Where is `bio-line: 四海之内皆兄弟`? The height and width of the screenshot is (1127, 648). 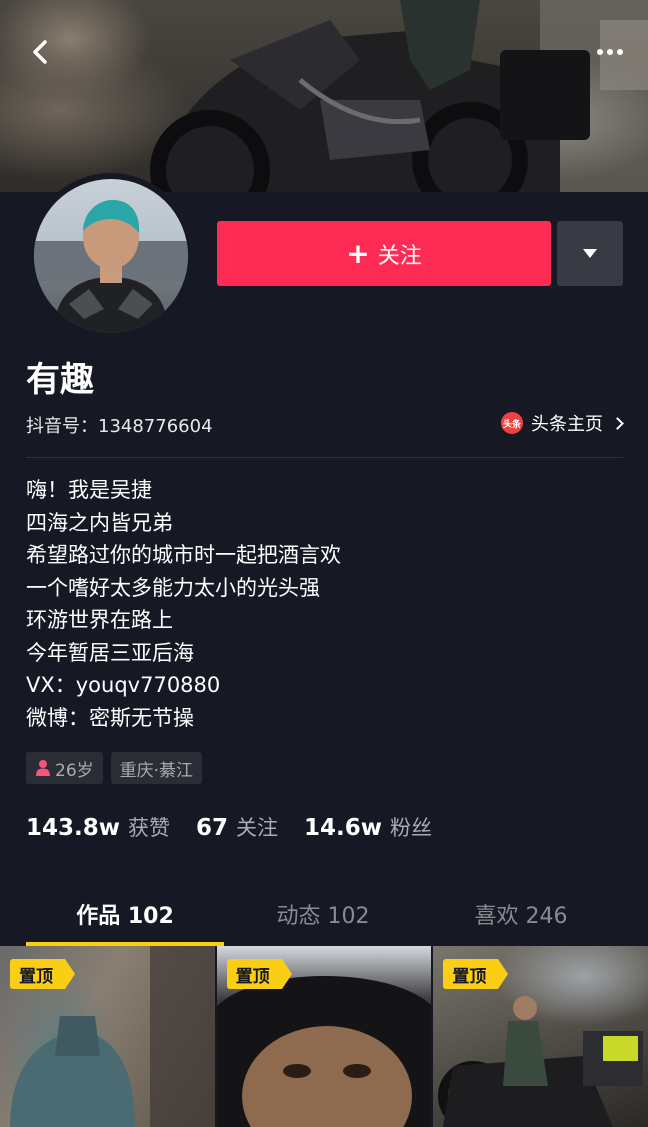 bio-line: 四海之内皆兄弟 is located at coordinates (99, 522).